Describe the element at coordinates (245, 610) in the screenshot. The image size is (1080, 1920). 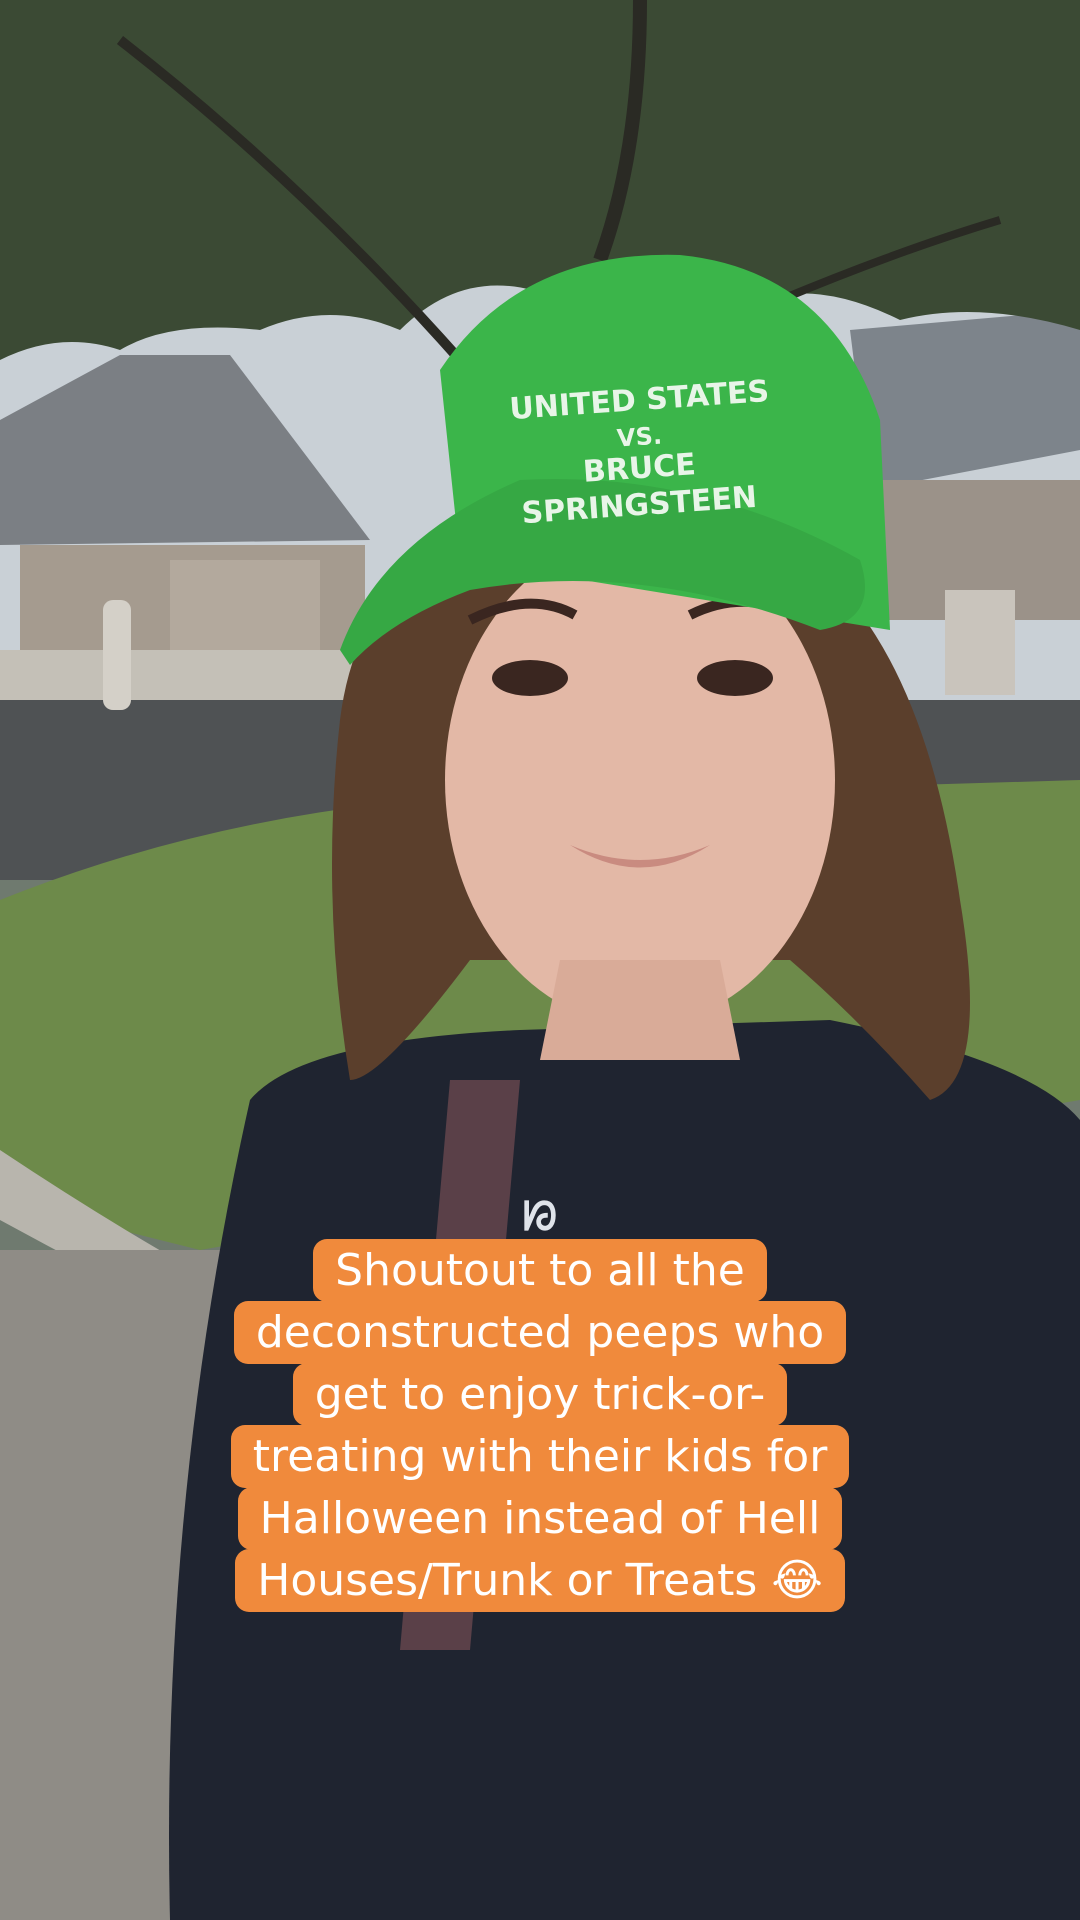
I see `garage-door` at that location.